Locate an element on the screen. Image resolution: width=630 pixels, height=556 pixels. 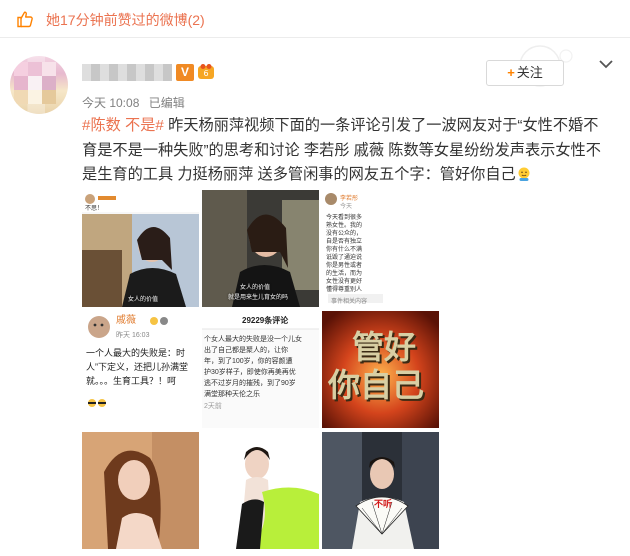
img6-line2: 你自己 is located at coordinates (376, 385).